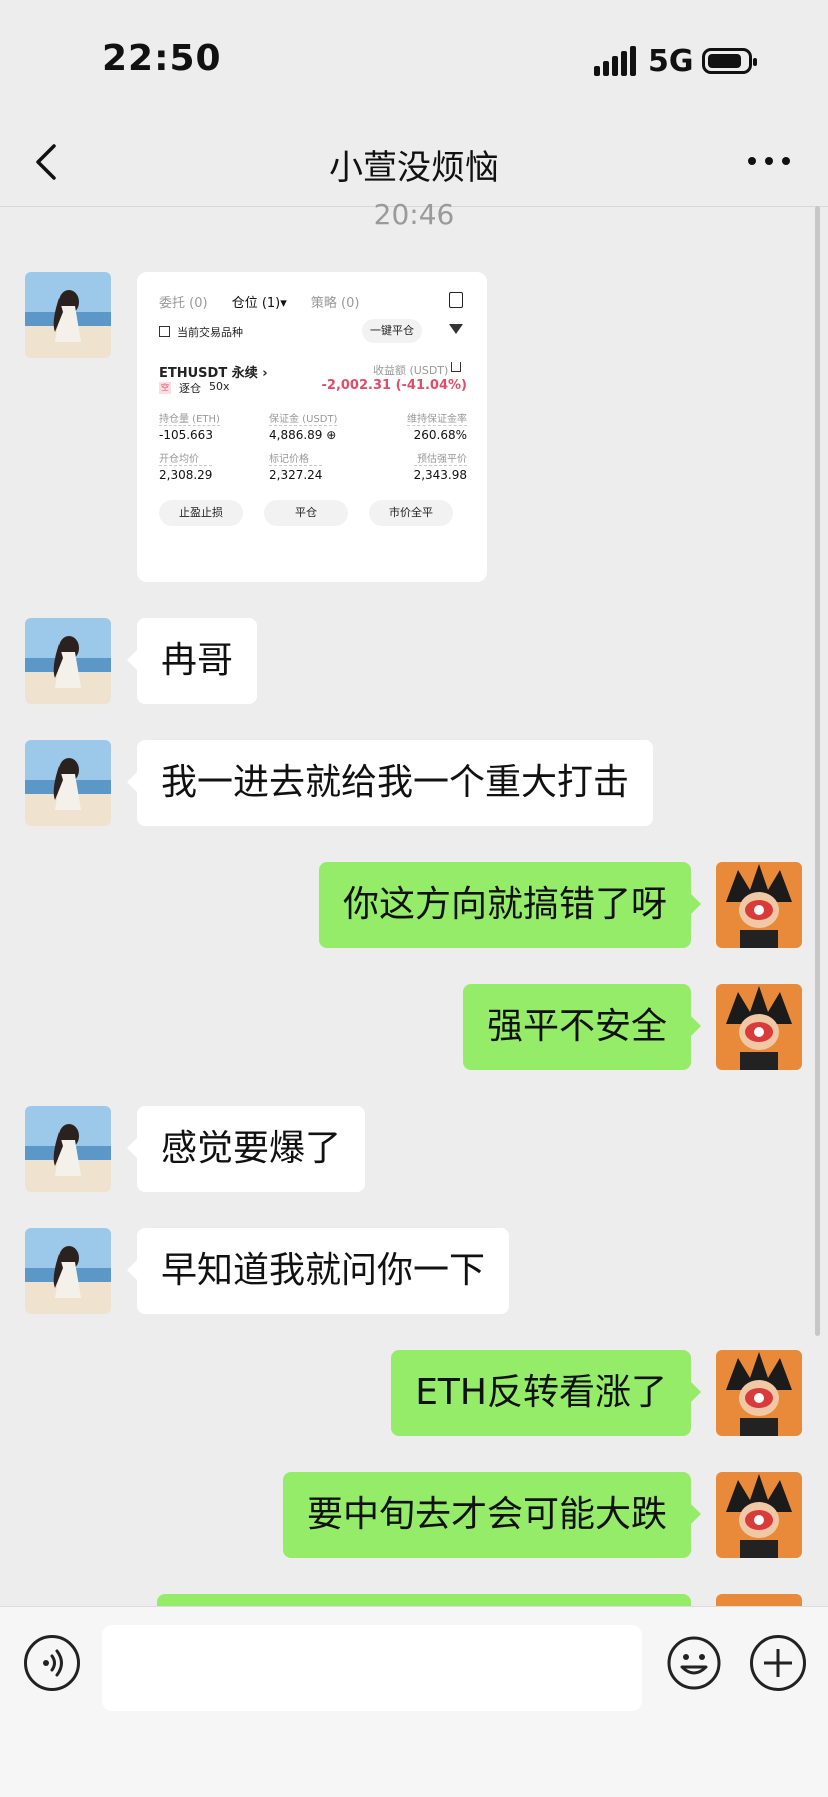  Describe the element at coordinates (770, 161) in the screenshot. I see `more-icon` at that location.